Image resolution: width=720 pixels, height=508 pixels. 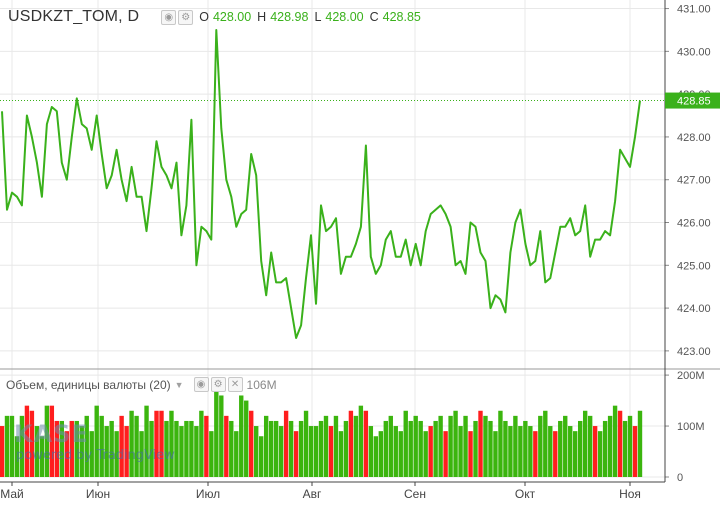 I want to click on volume-title: Объем, единицы валюты (20), so click(x=88, y=385).